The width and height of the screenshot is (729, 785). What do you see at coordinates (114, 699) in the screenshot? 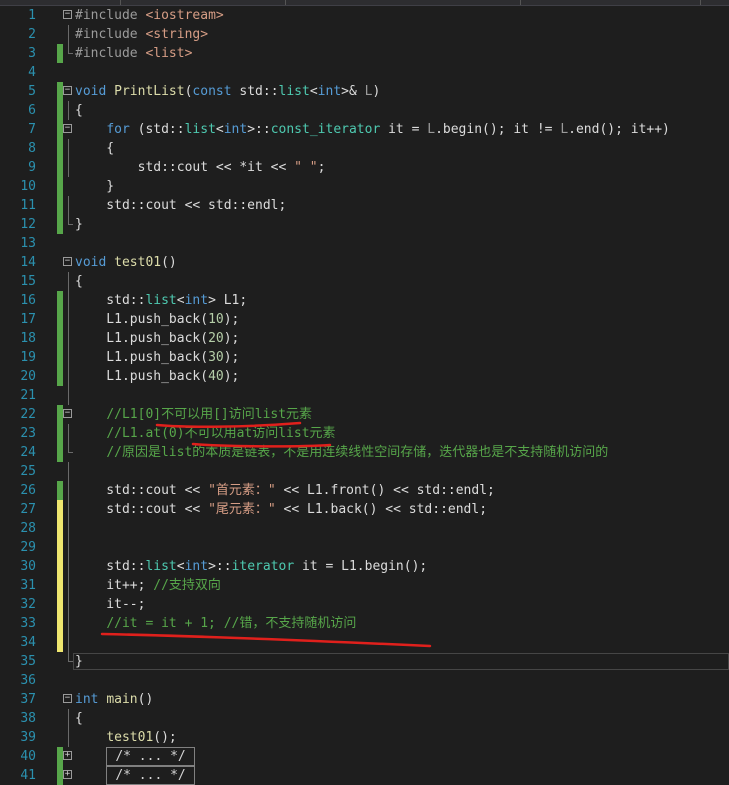
I see `code-text: int main()` at bounding box center [114, 699].